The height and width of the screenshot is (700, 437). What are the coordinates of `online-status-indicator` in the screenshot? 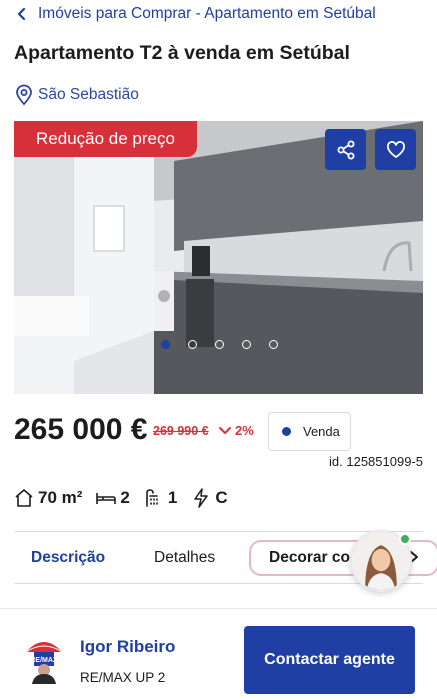 It's located at (405, 539).